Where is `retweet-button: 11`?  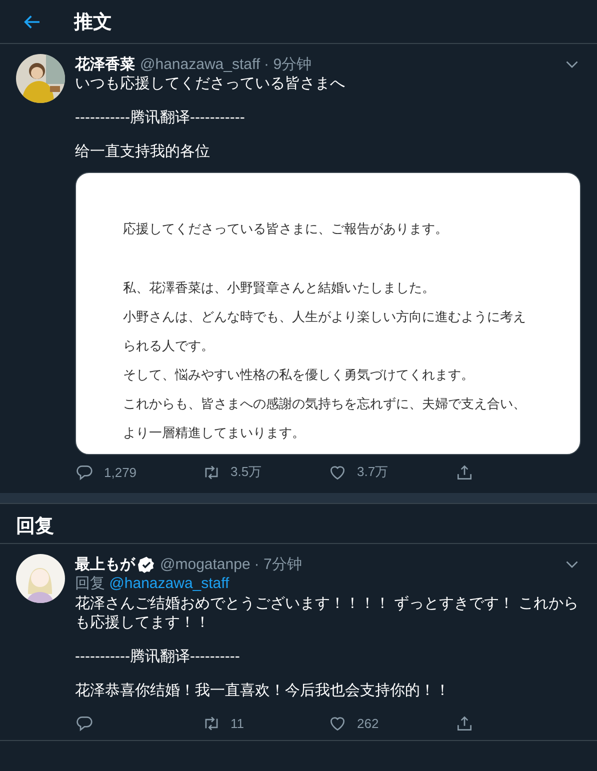 retweet-button: 11 is located at coordinates (265, 723).